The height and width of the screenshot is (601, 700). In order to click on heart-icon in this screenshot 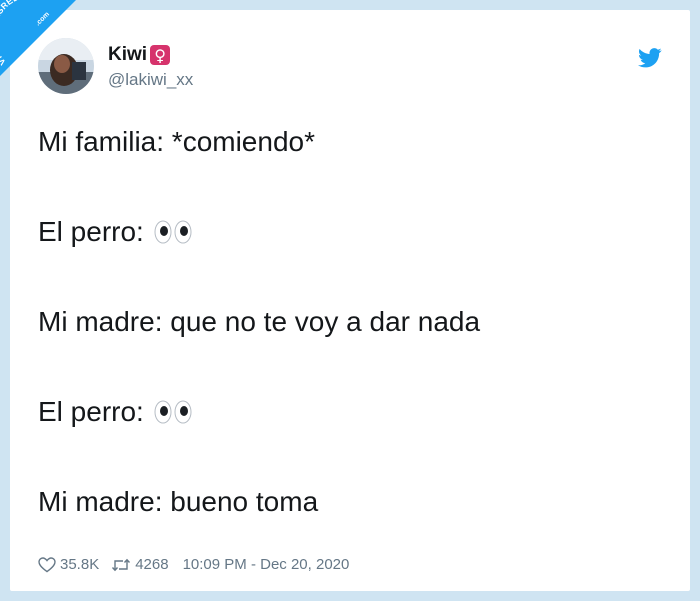, I will do `click(47, 564)`.